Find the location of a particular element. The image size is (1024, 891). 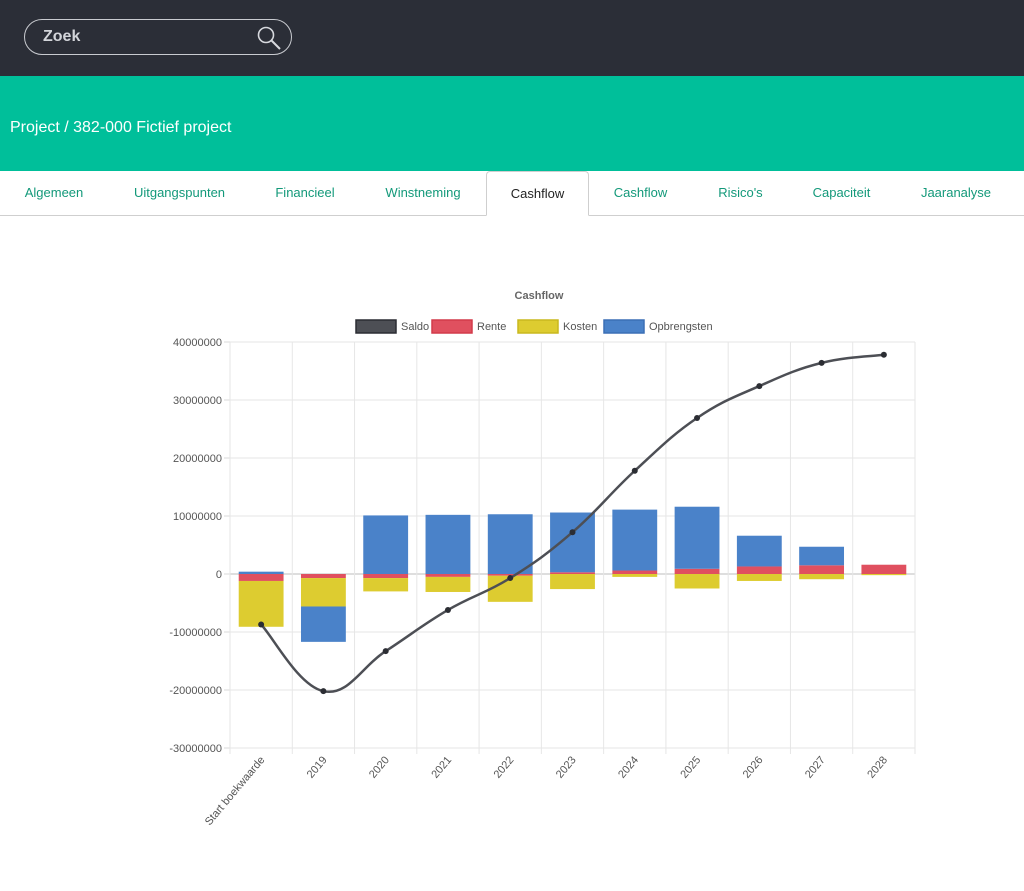

tab-winstneming: Winstneming is located at coordinates (423, 193).